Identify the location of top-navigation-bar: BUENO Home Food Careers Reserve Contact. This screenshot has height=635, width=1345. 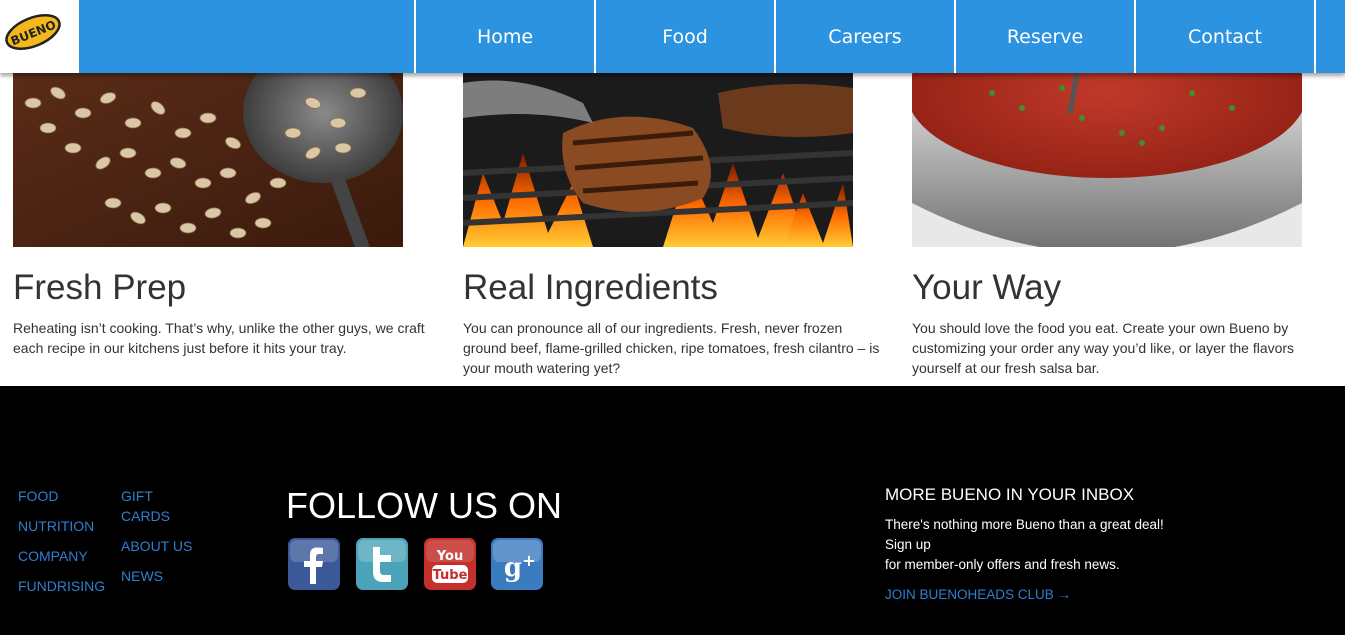
(672, 36).